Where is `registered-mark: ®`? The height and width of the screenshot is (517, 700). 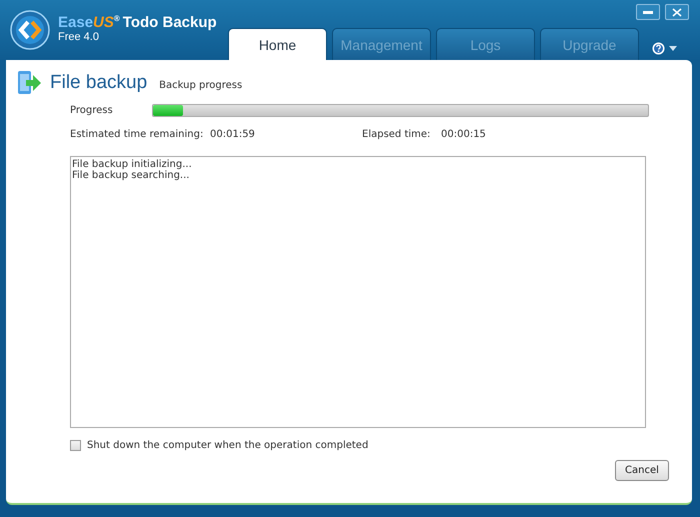 registered-mark: ® is located at coordinates (117, 18).